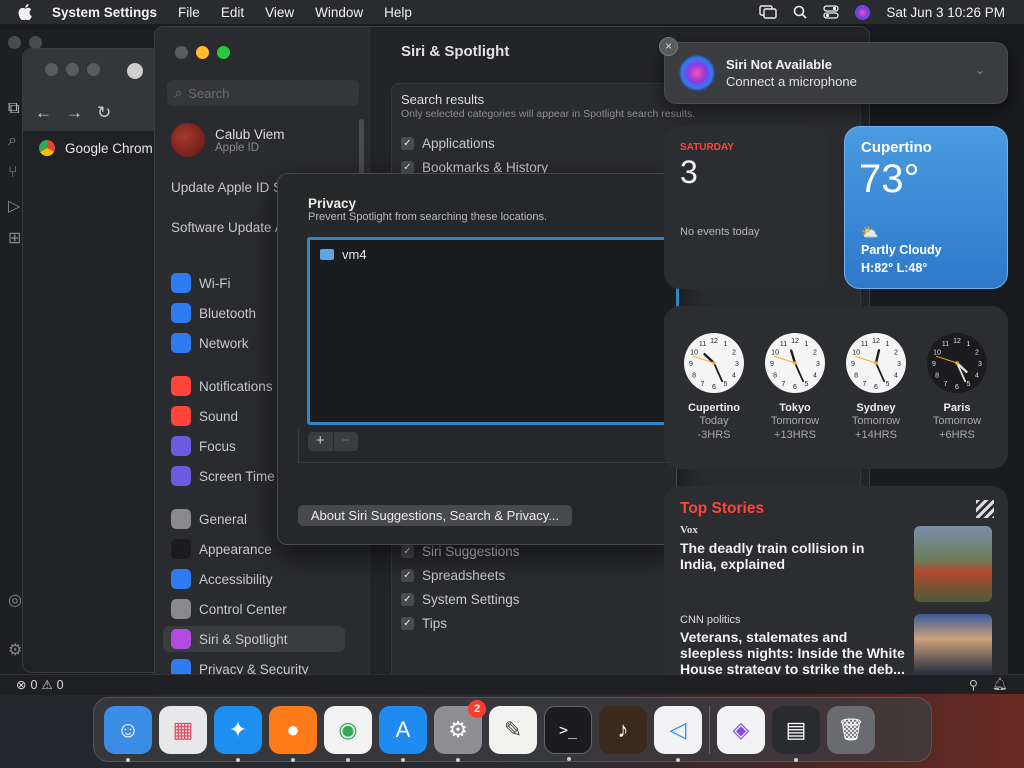 Image resolution: width=1024 pixels, height=768 pixels. I want to click on category-checkbox: ✓ Tips, so click(424, 623).